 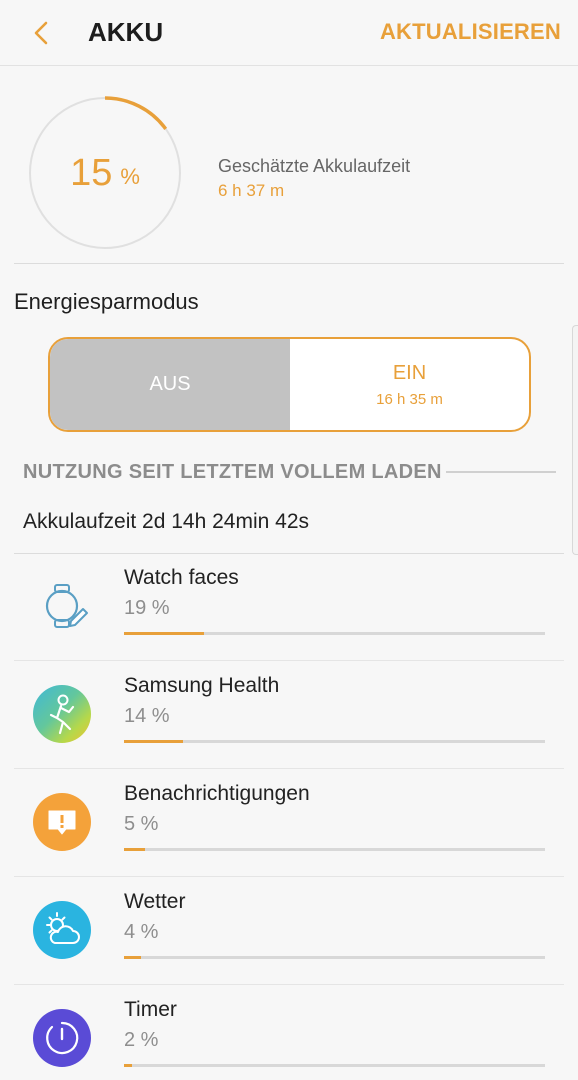 I want to click on heading-rule, so click(x=501, y=472).